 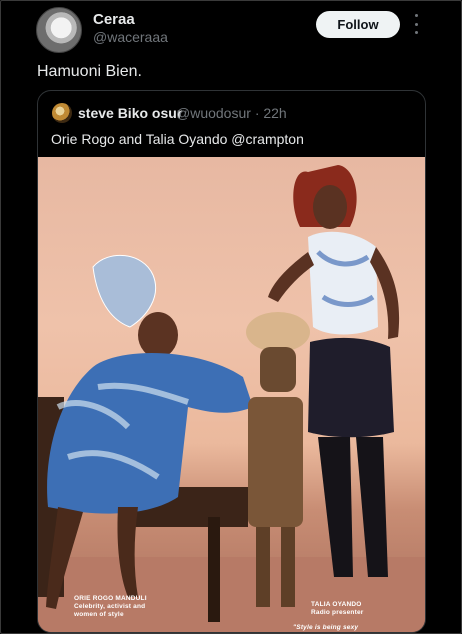 I want to click on author-avatar, so click(x=59, y=30).